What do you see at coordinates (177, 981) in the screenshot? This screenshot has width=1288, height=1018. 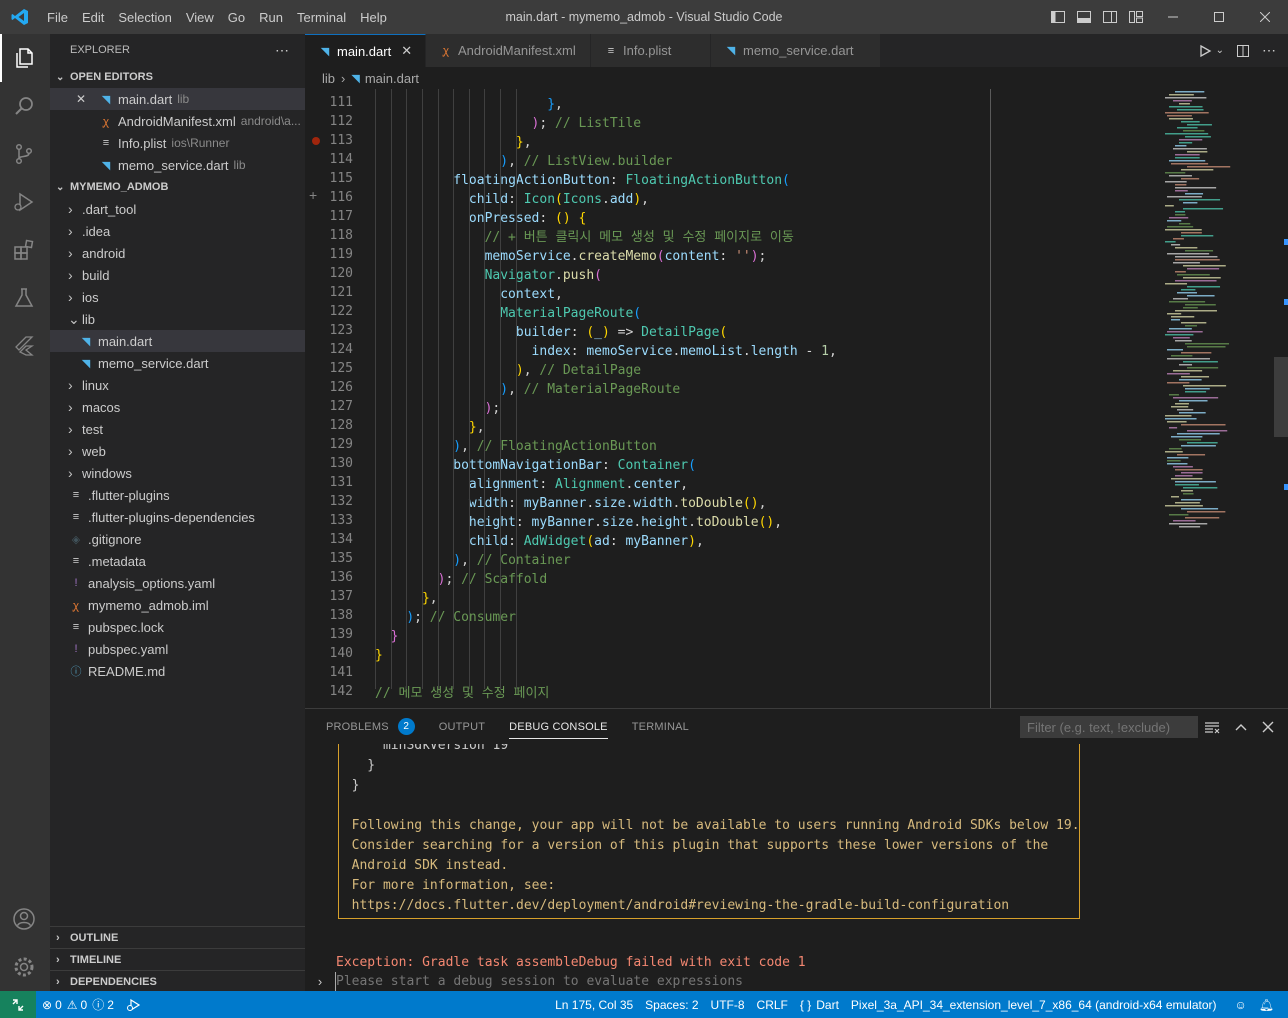 I see `dependencies-section: › DEPENDENCIES` at bounding box center [177, 981].